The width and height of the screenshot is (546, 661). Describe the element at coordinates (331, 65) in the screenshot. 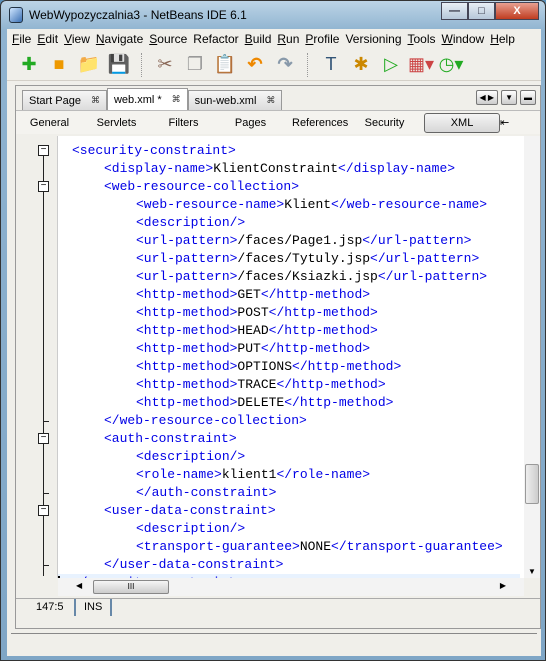

I see `build-icon: T` at that location.